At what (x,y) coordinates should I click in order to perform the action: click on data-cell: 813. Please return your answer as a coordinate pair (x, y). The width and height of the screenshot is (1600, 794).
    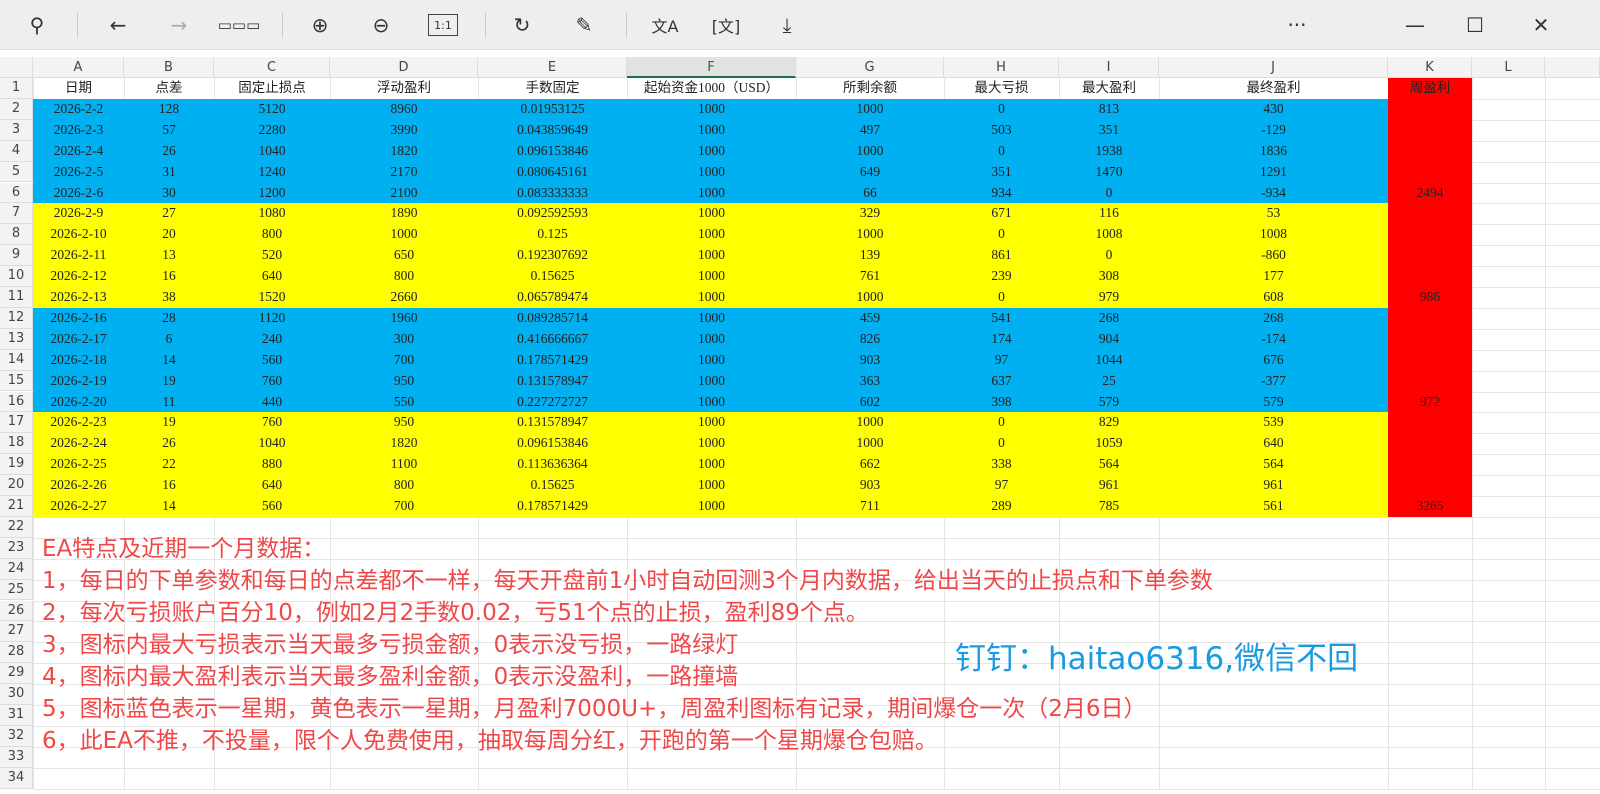
    Looking at the image, I should click on (1109, 109).